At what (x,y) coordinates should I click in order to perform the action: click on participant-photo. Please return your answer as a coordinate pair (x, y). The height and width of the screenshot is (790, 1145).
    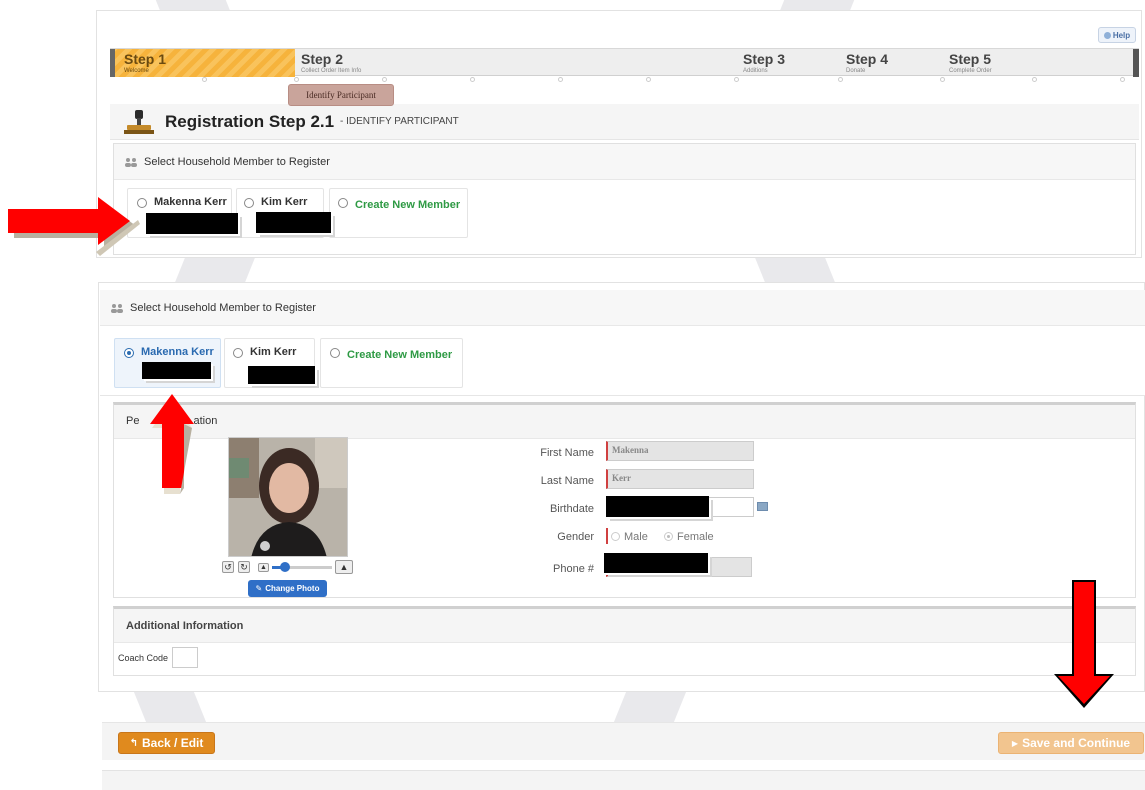
    Looking at the image, I should click on (288, 497).